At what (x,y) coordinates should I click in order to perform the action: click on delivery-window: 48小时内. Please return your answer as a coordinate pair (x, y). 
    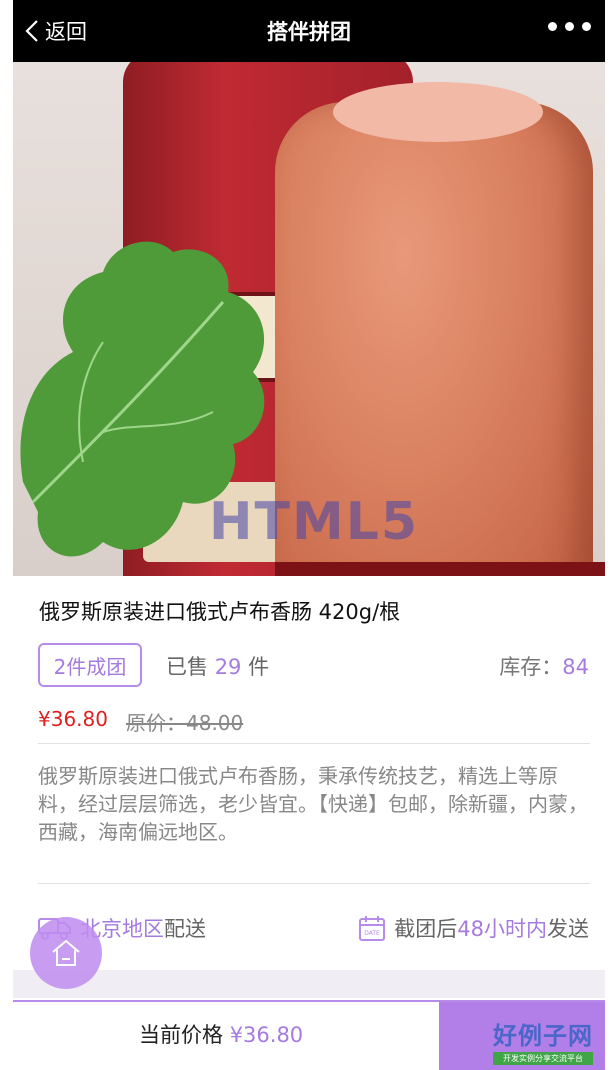
    Looking at the image, I should click on (502, 929).